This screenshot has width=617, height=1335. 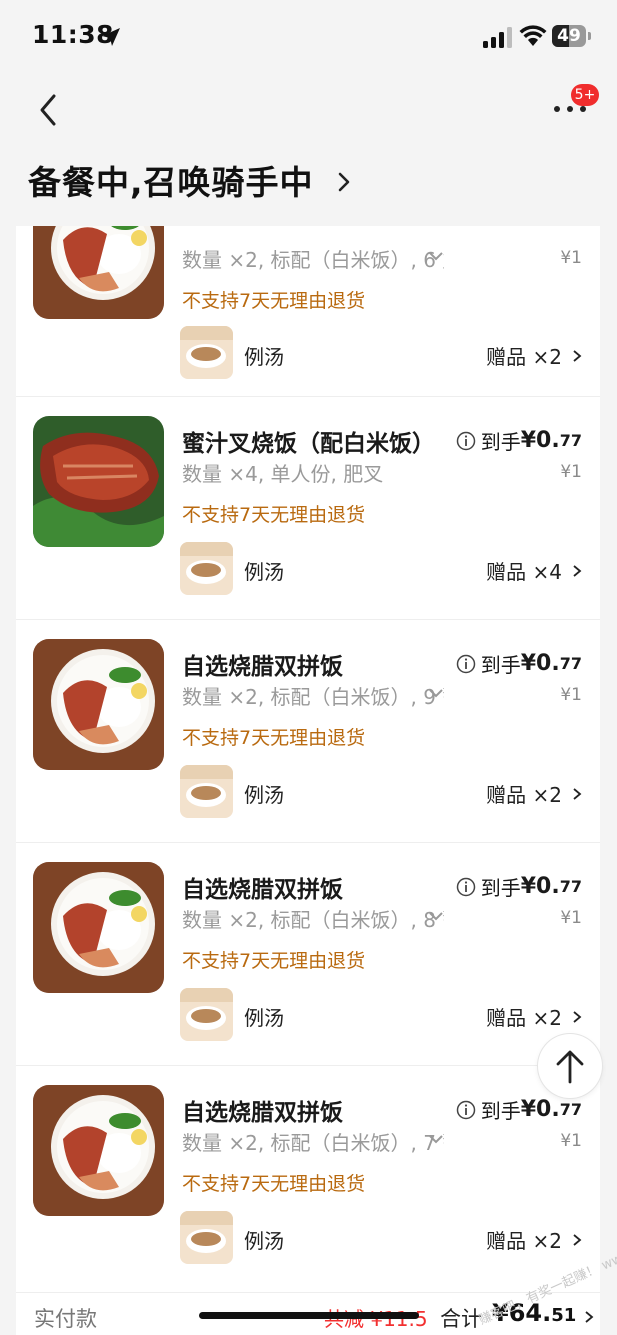 What do you see at coordinates (497, 37) in the screenshot?
I see `signal-icon` at bounding box center [497, 37].